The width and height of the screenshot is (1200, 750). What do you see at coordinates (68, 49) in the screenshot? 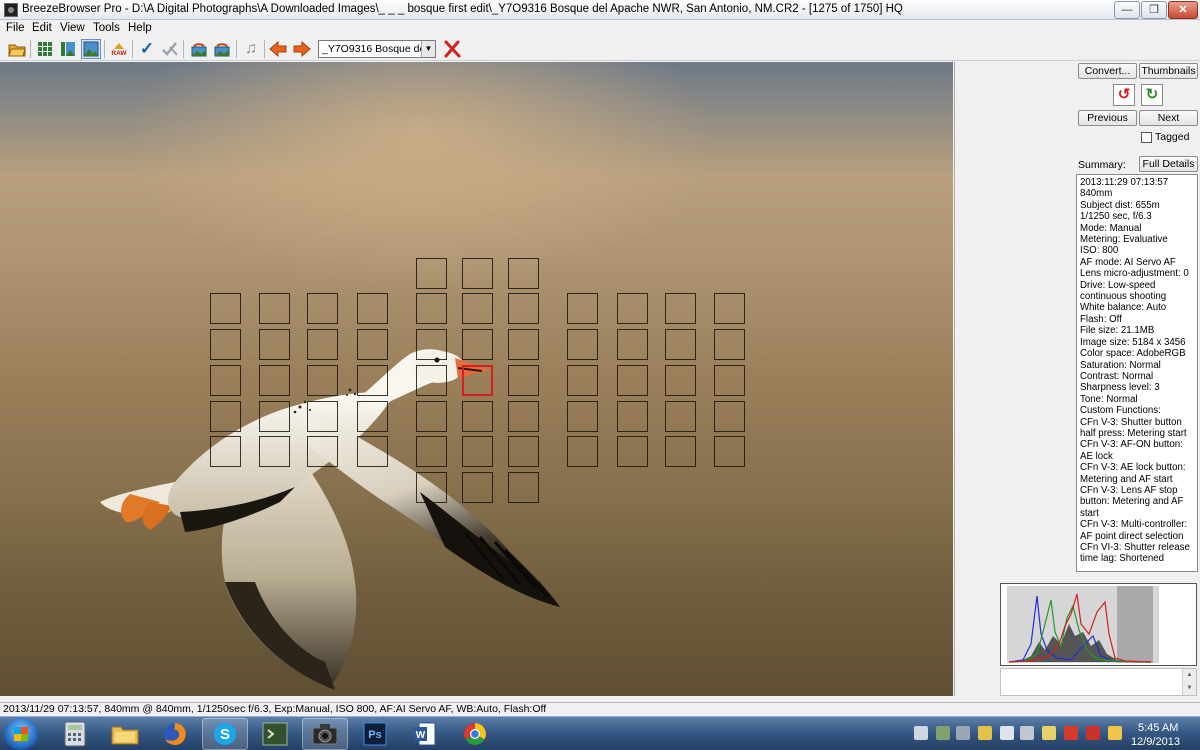
I see `preview-view-icon` at bounding box center [68, 49].